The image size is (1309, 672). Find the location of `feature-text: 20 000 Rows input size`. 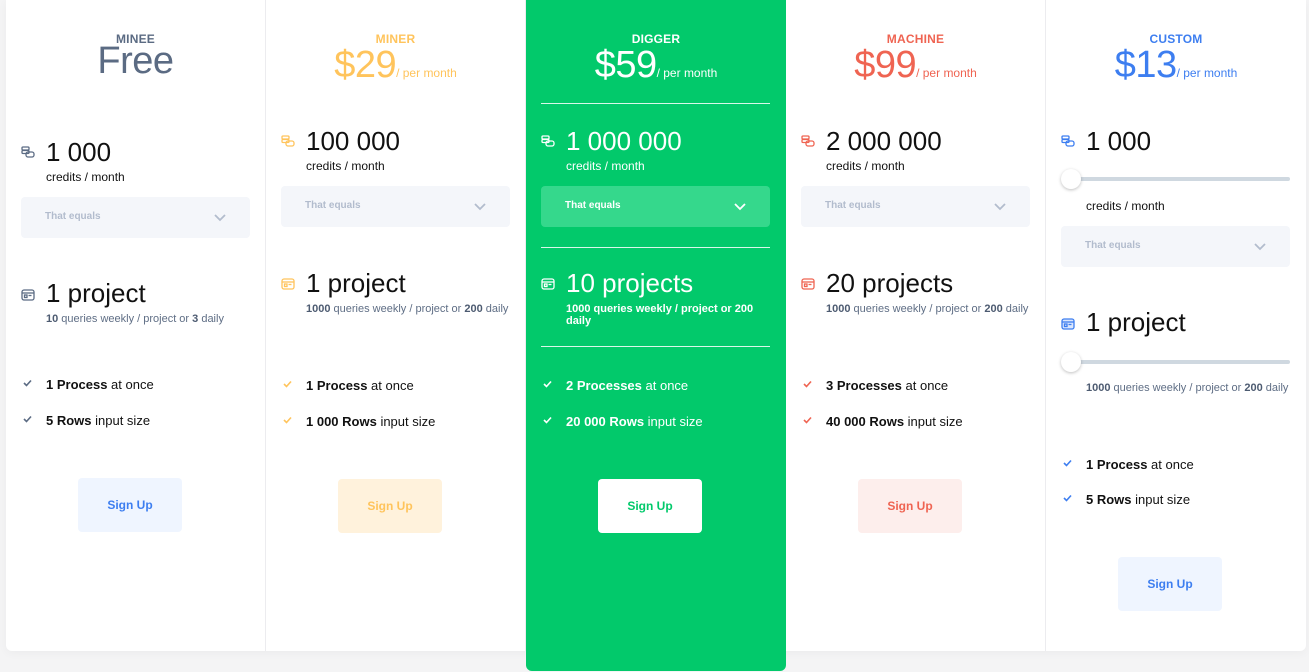

feature-text: 20 000 Rows input size is located at coordinates (634, 421).